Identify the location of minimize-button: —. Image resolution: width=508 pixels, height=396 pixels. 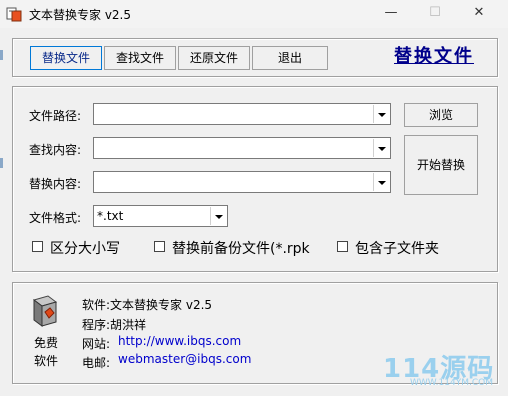
(391, 13).